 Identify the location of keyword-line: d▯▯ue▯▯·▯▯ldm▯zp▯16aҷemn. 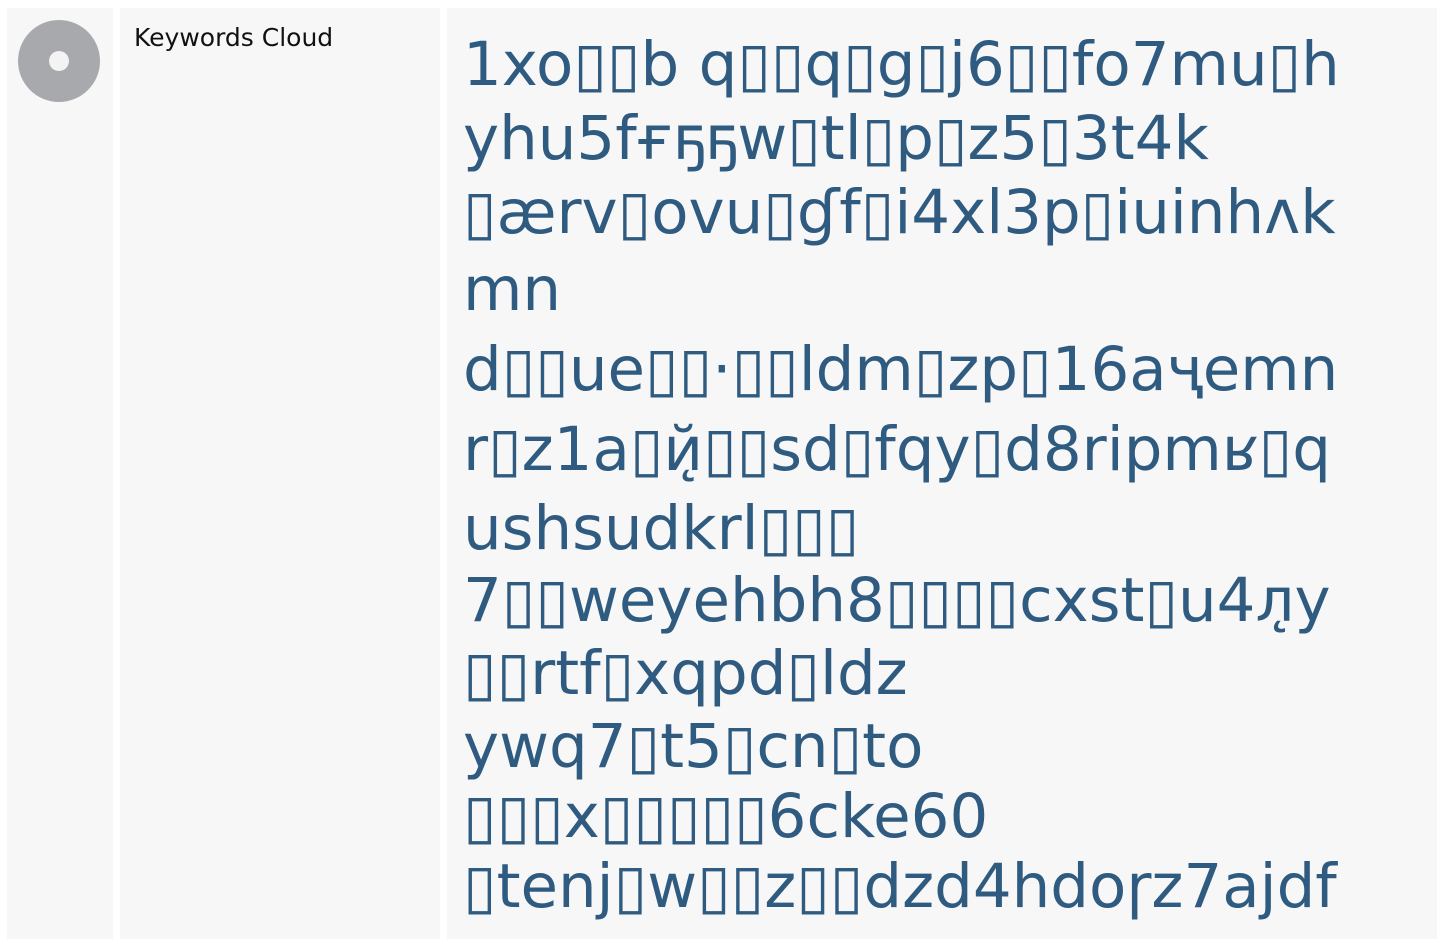
(901, 369).